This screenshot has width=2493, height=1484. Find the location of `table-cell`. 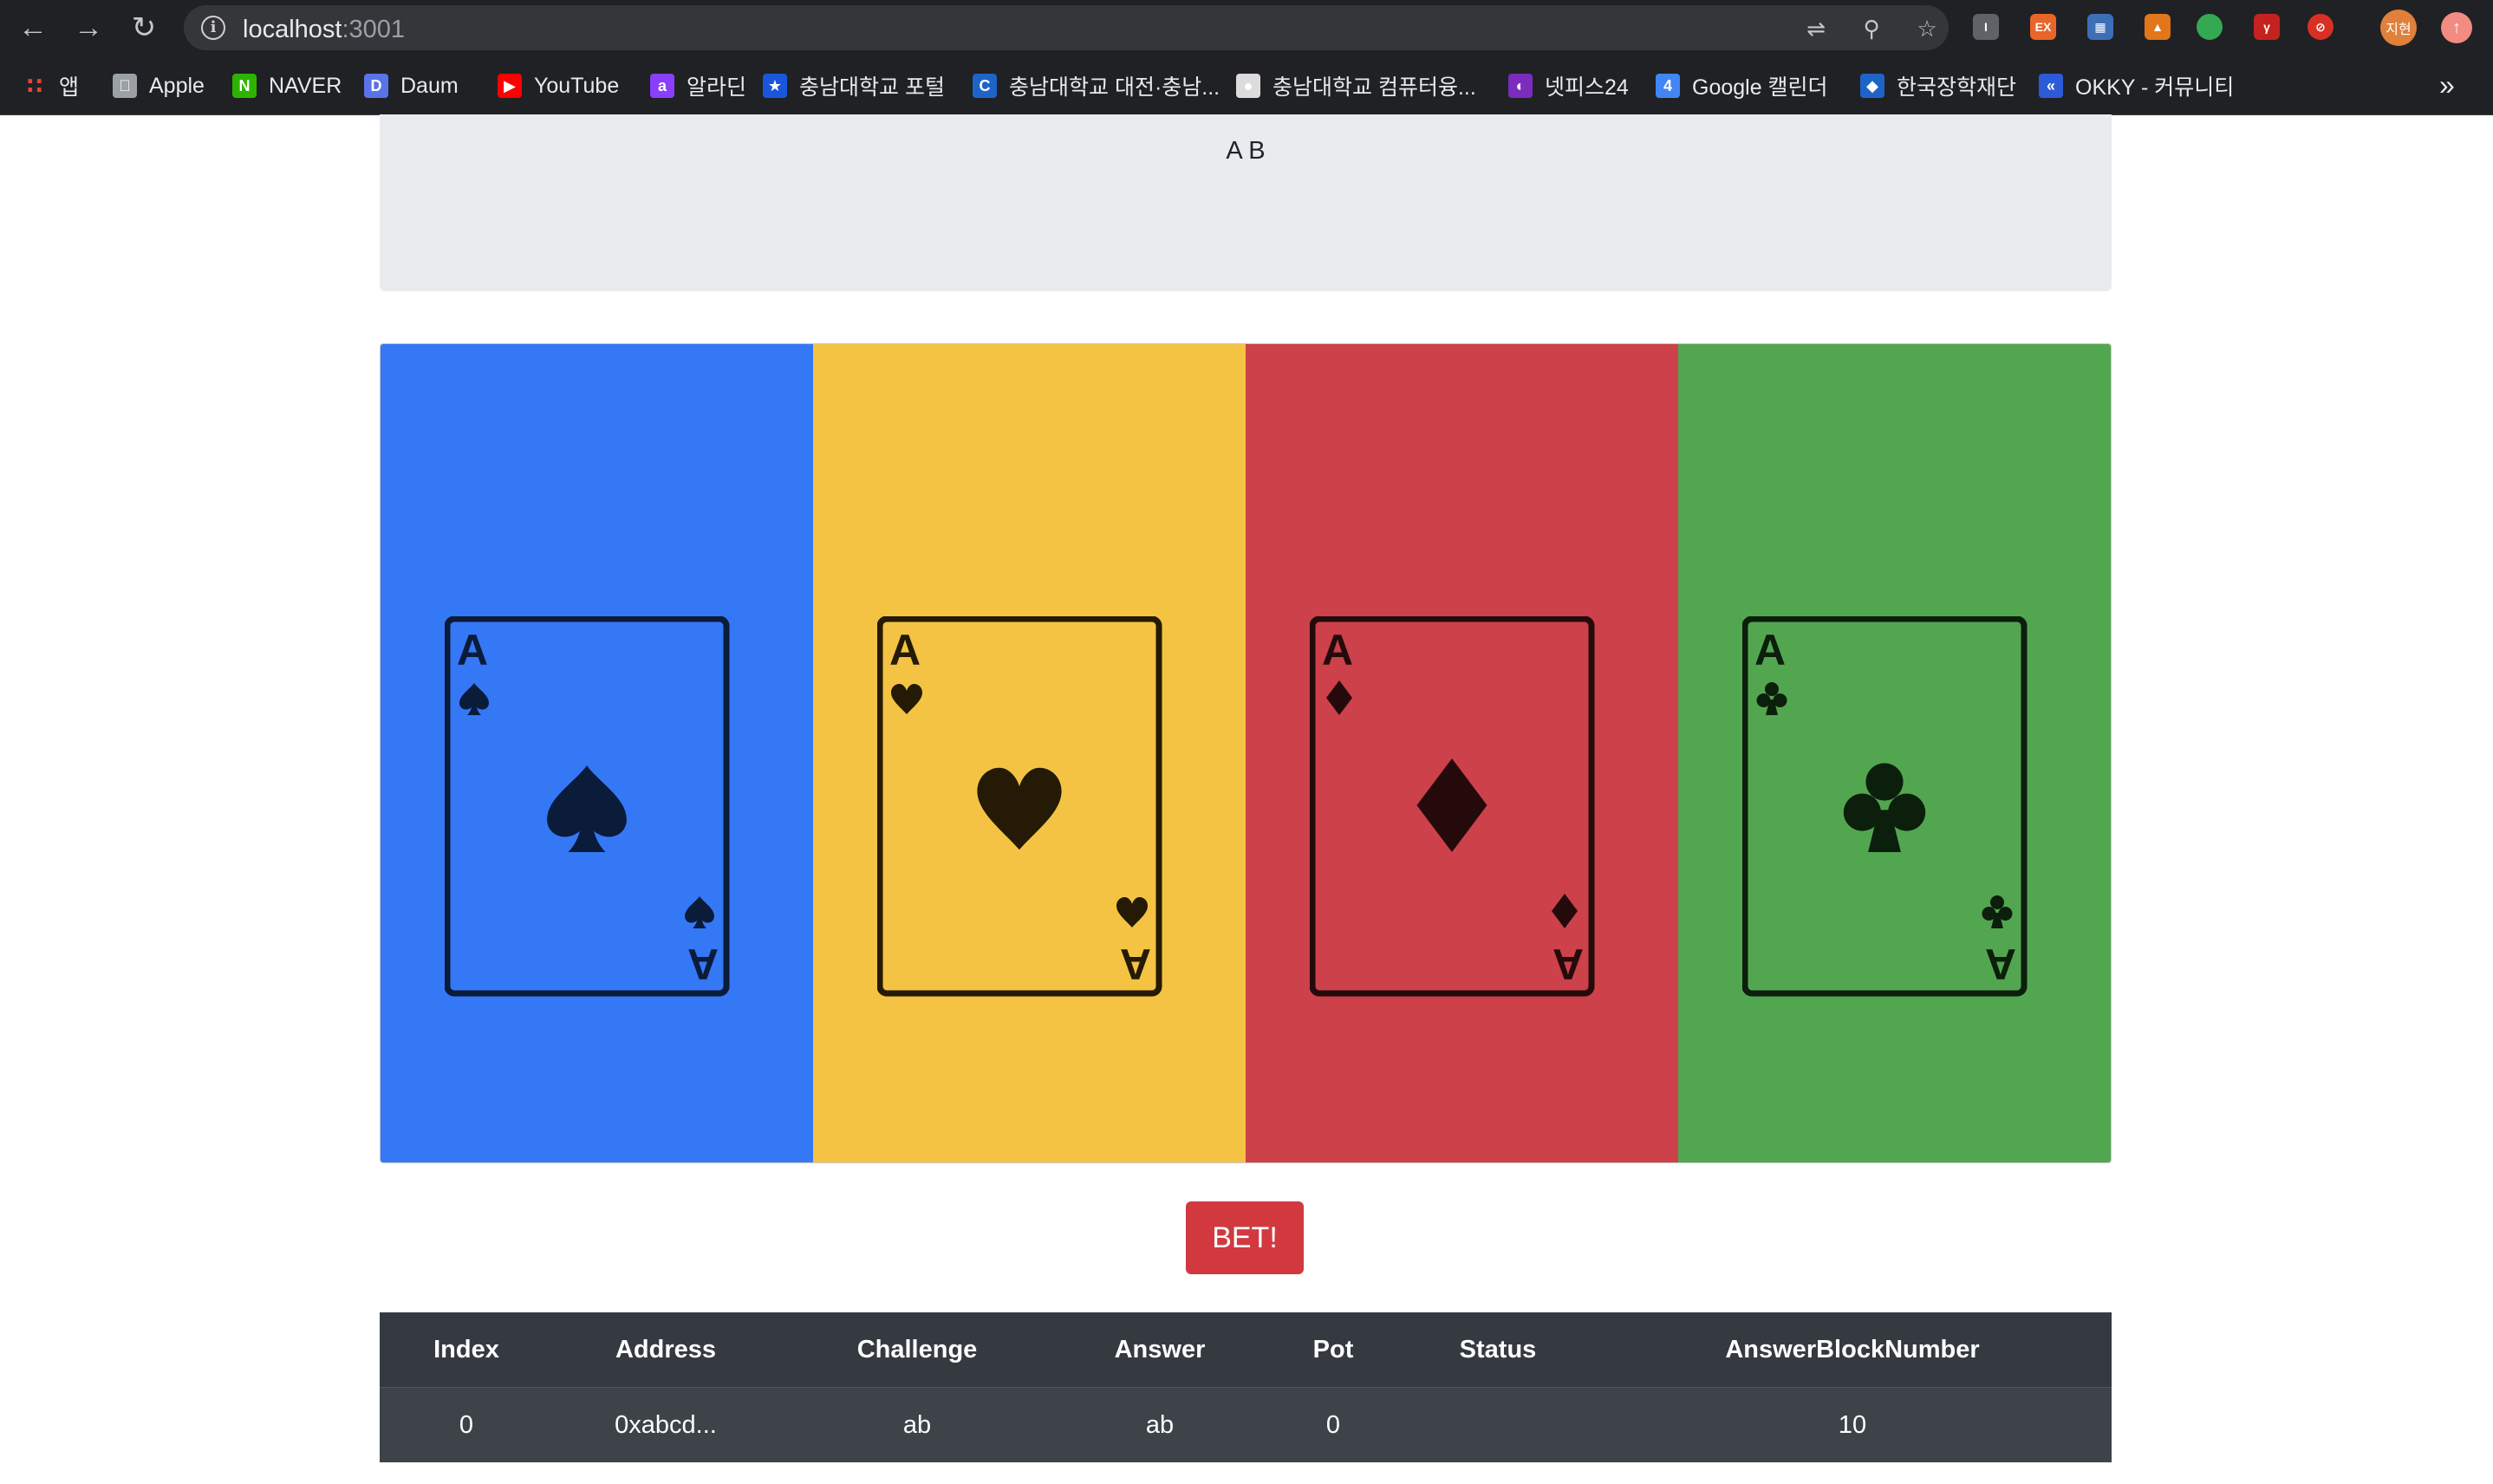

table-cell is located at coordinates (1498, 1424).